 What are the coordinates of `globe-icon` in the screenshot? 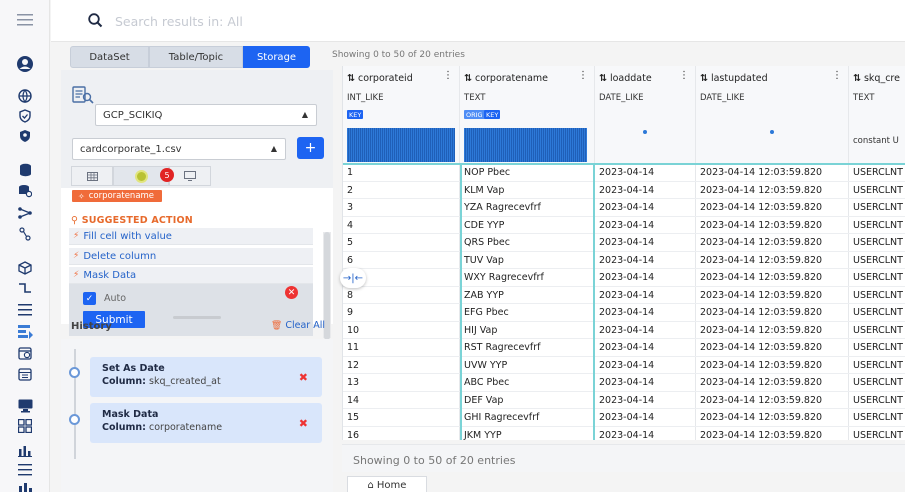 It's located at (25, 96).